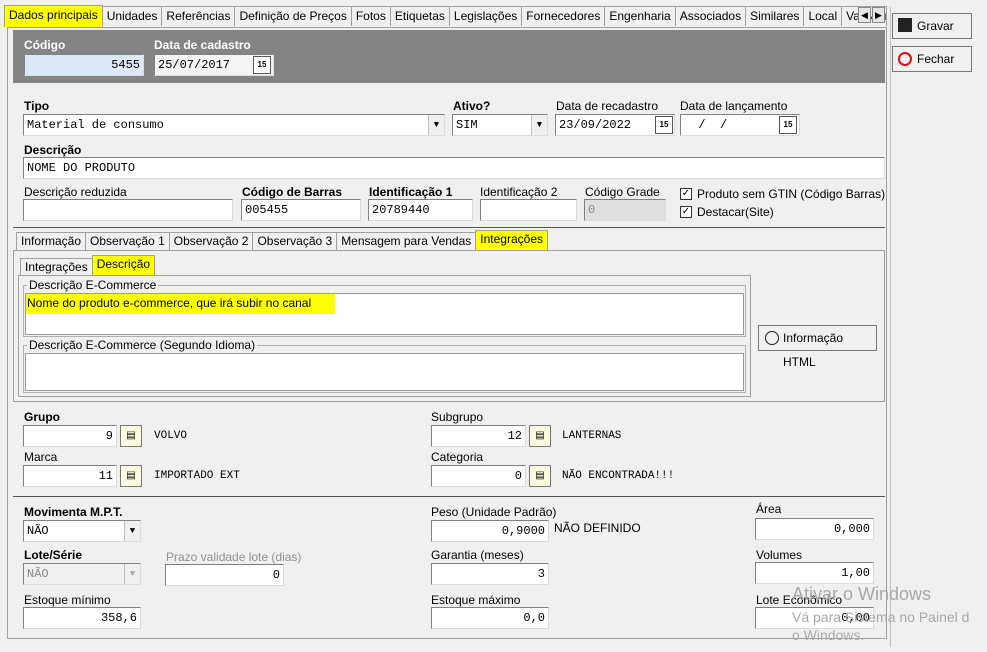 This screenshot has width=987, height=652. Describe the element at coordinates (618, 476) in the screenshot. I see `categoria-desc: NÃO ENCONTRADA!!!` at that location.